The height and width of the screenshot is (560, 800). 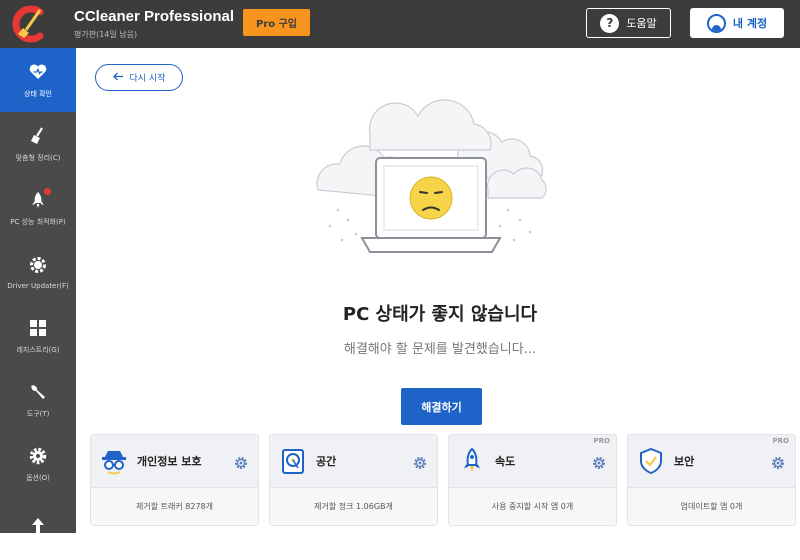 What do you see at coordinates (38, 136) in the screenshot?
I see `broom-icon` at bounding box center [38, 136].